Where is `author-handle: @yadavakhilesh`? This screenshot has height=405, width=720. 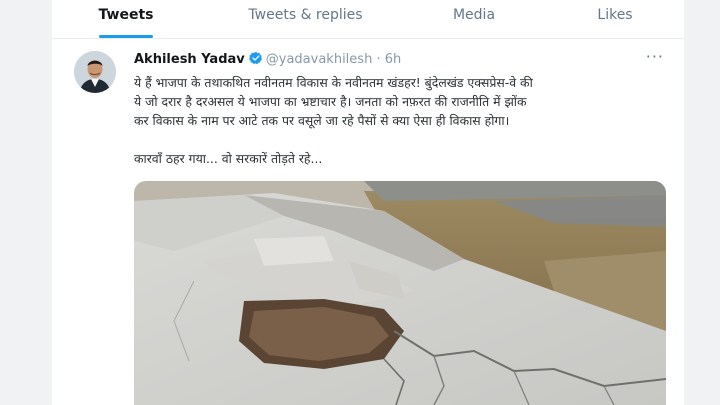
author-handle: @yadavakhilesh is located at coordinates (319, 59).